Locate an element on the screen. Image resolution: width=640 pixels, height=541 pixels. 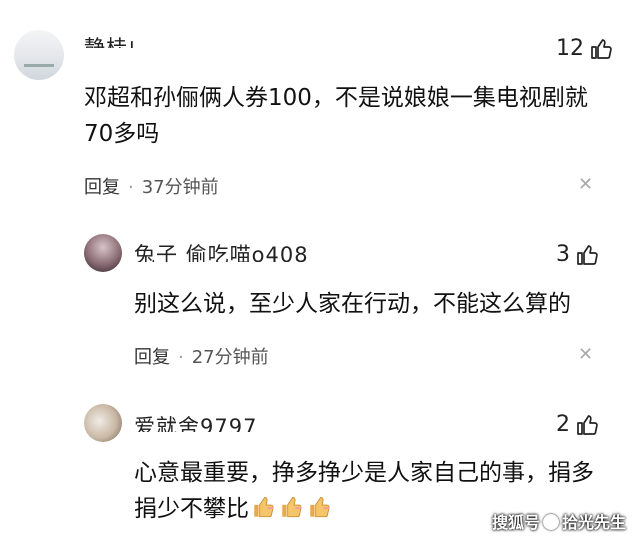
watermark-author: 拾光先生 is located at coordinates (593, 522).